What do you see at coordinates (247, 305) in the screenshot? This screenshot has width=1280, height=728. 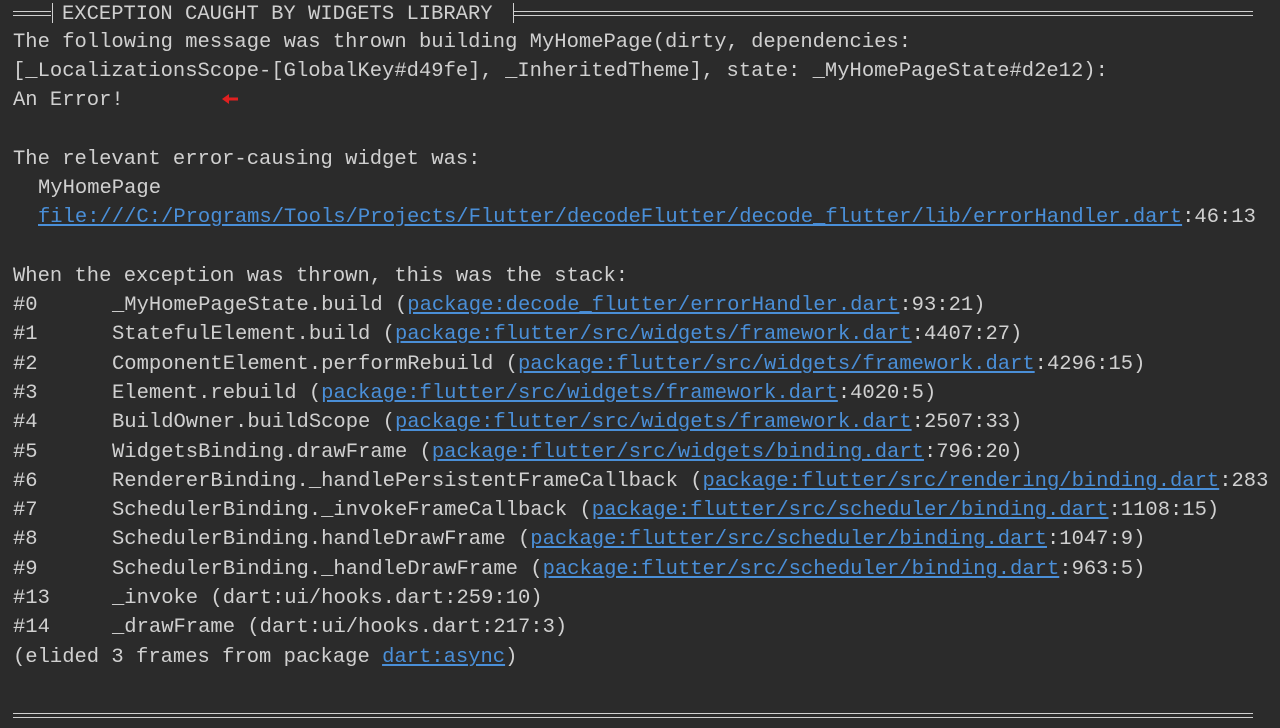 I see `frame-function: _MyHomePageState.build` at bounding box center [247, 305].